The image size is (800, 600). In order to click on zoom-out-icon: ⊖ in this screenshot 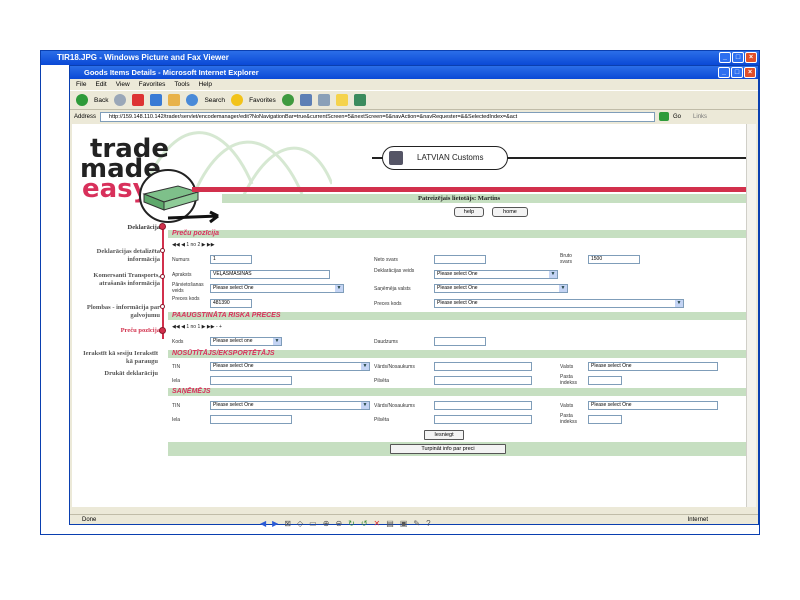, I will do `click(338, 523)`.